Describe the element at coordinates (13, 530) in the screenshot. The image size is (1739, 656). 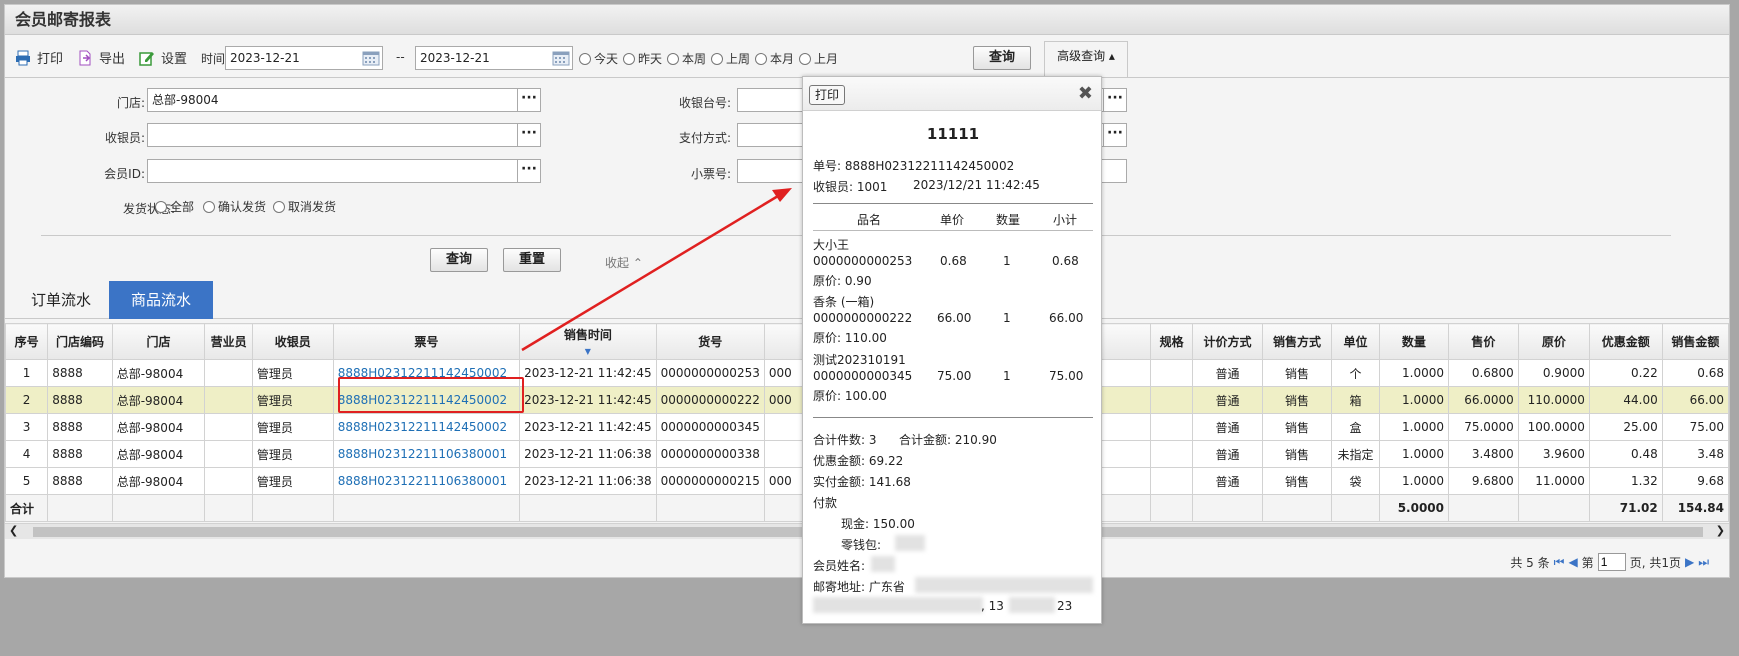
I see `scroll-left-icon: ❮` at that location.